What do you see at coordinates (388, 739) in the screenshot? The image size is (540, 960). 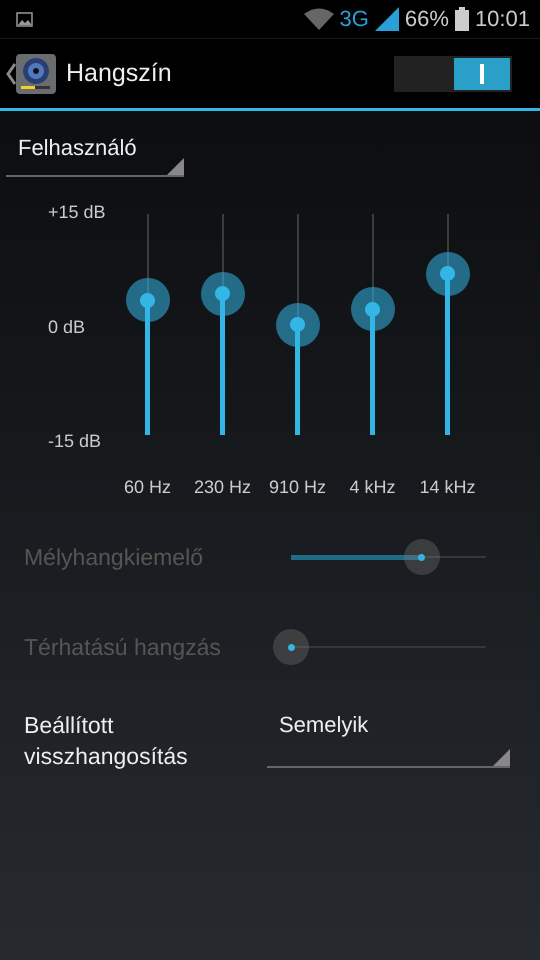 I see `reverb-dropdown: Semelyik` at bounding box center [388, 739].